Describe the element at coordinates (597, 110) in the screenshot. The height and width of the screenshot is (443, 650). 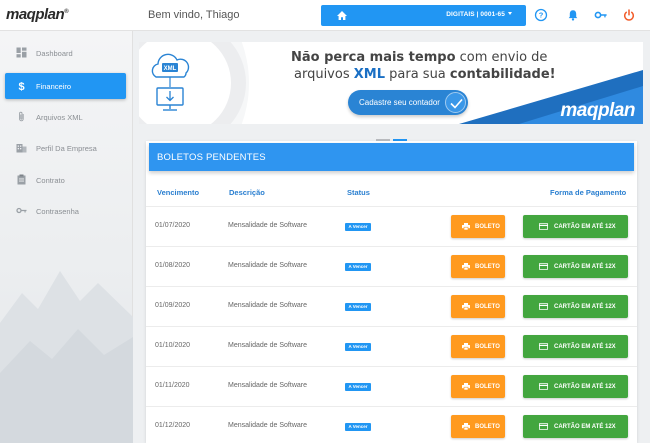
I see `banner-logo: maqplan` at that location.